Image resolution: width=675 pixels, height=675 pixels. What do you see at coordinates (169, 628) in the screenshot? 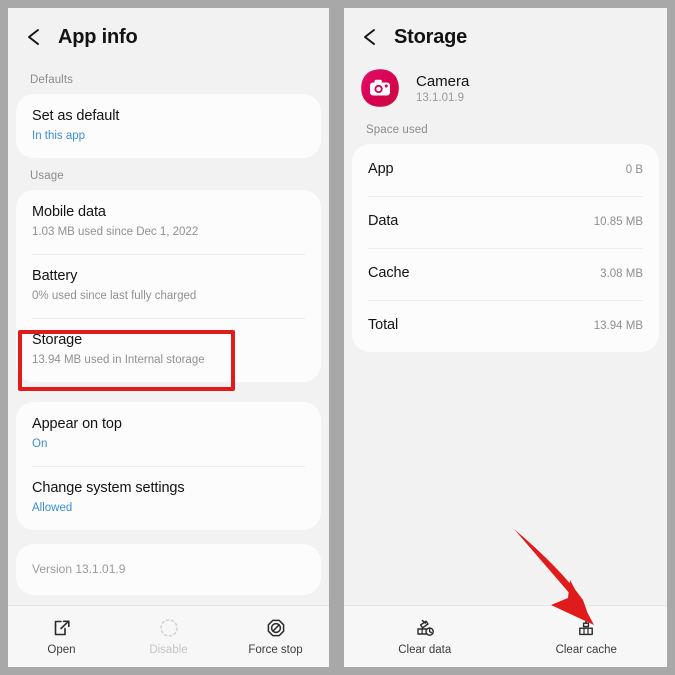
I see `disable-dashed-circle-icon` at bounding box center [169, 628].